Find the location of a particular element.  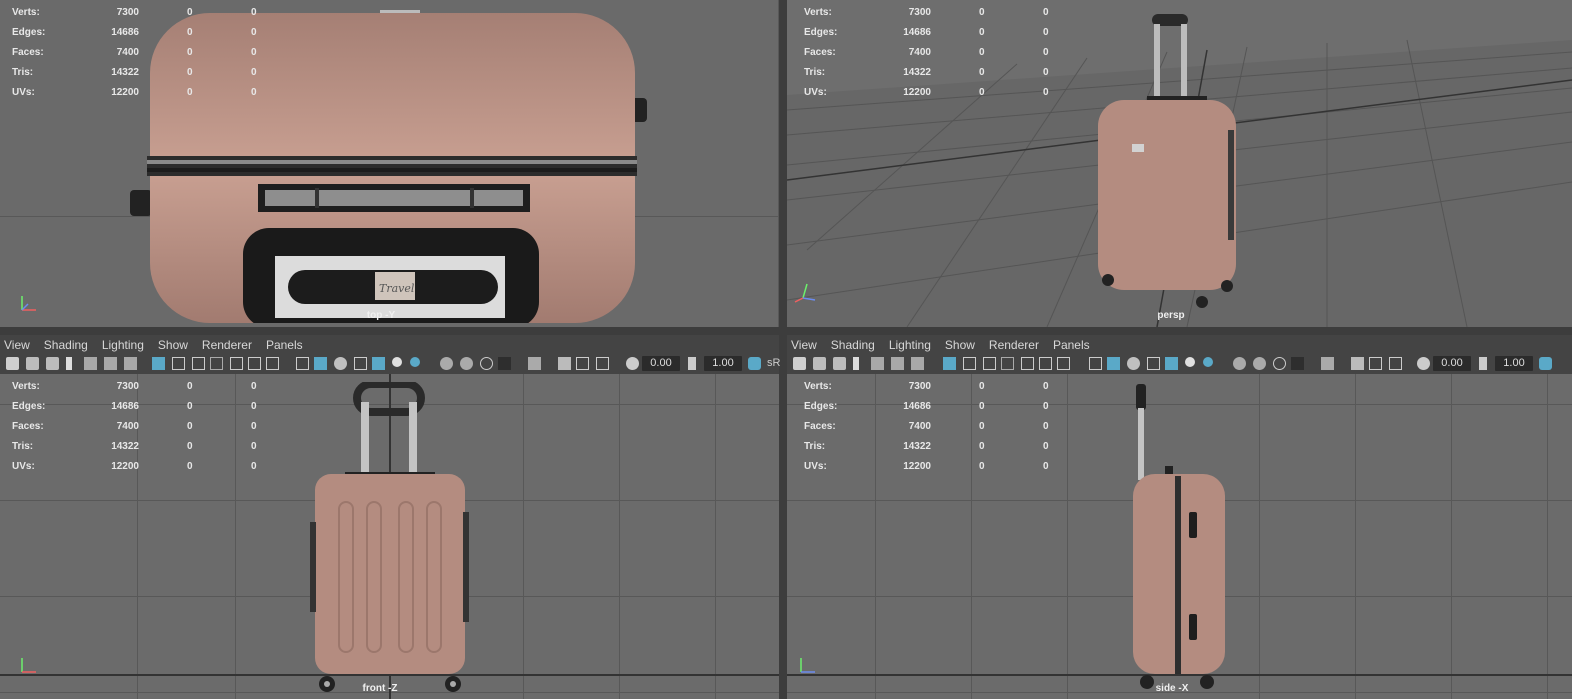

color-space-label: sR is located at coordinates (773, 363).